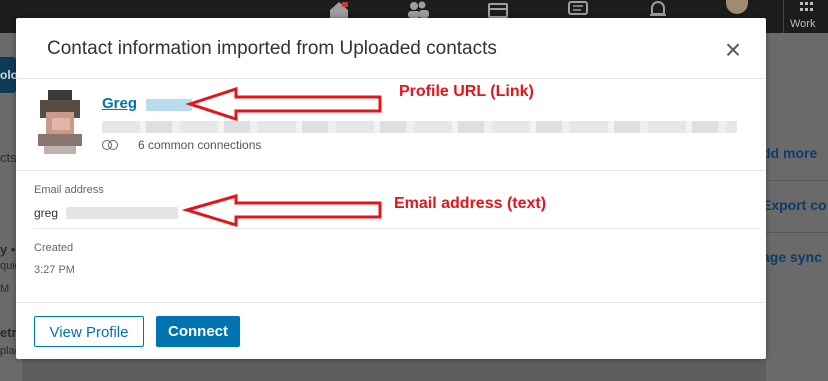  Describe the element at coordinates (281, 211) in the screenshot. I see `email-arrow` at that location.